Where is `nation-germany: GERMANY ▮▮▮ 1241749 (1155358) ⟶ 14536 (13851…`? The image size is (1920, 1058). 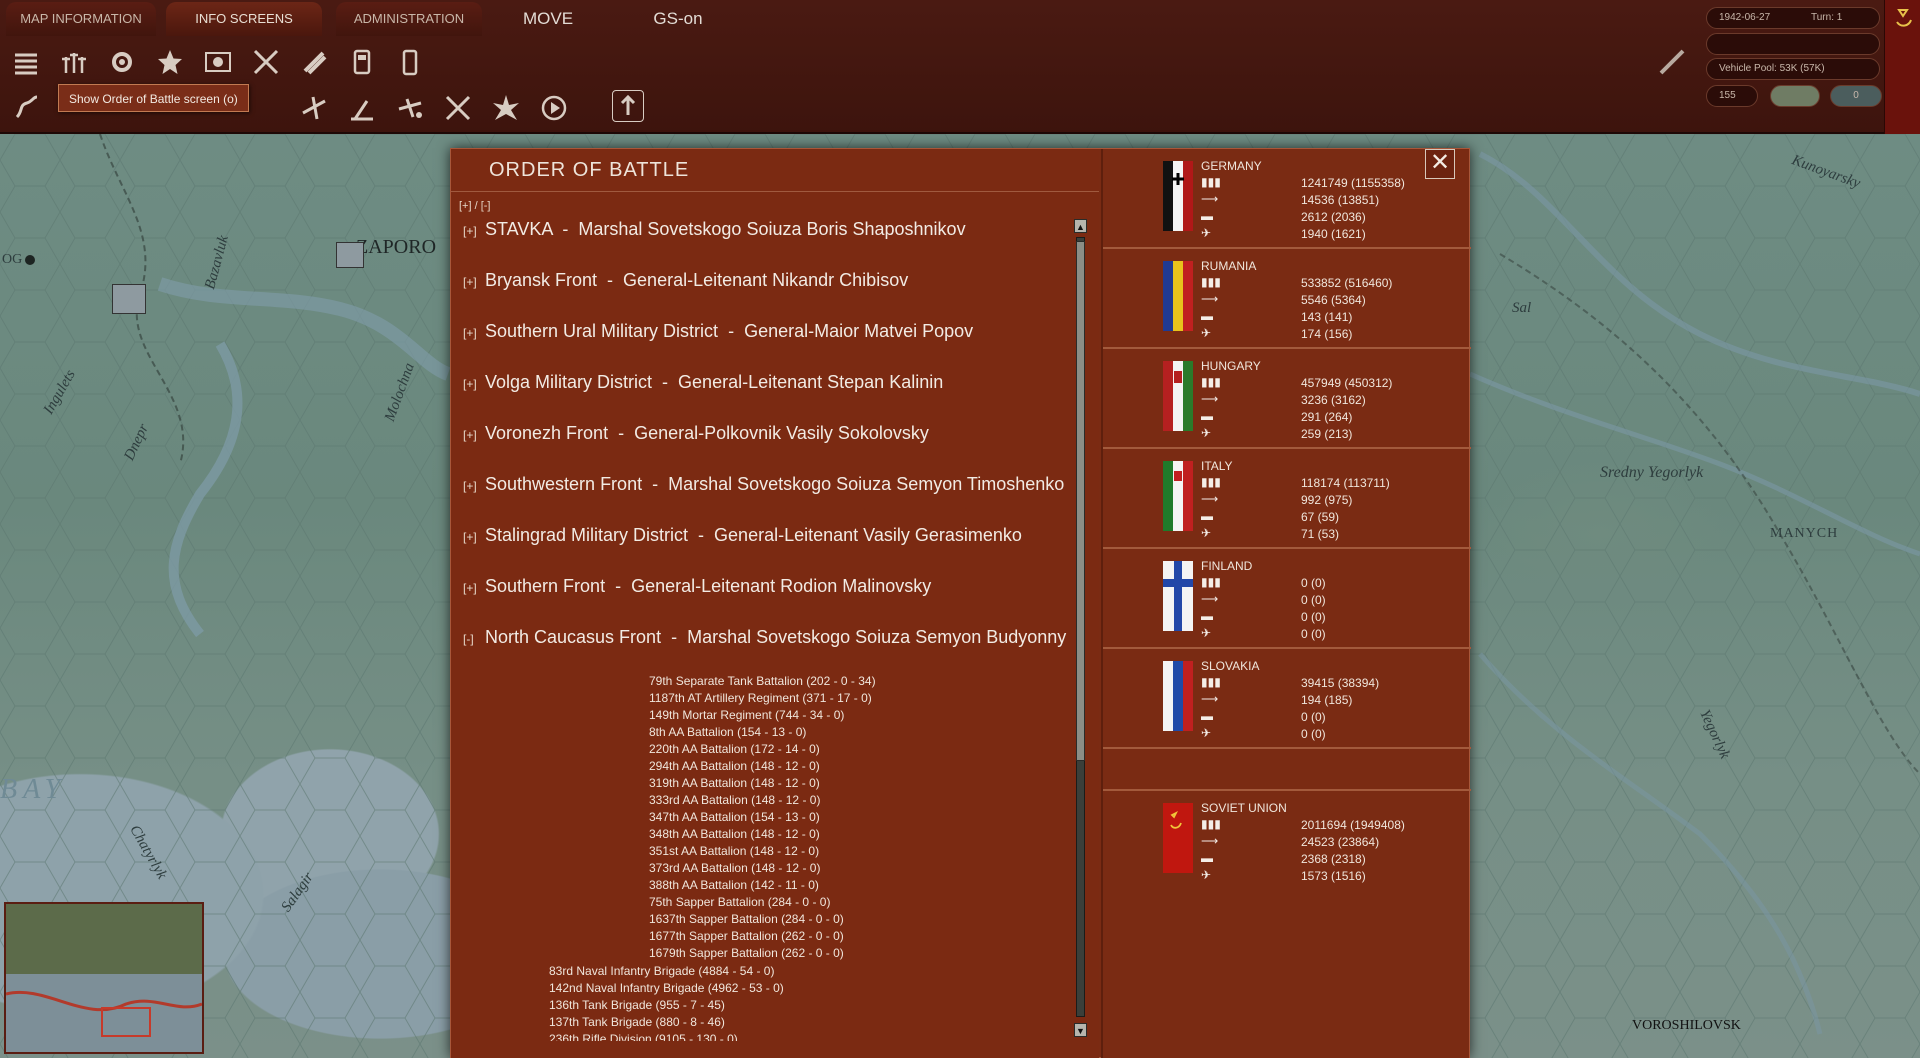 nation-germany: GERMANY ▮▮▮ 1241749 (1155358) ⟶ 14536 (13851… is located at coordinates (1287, 199).